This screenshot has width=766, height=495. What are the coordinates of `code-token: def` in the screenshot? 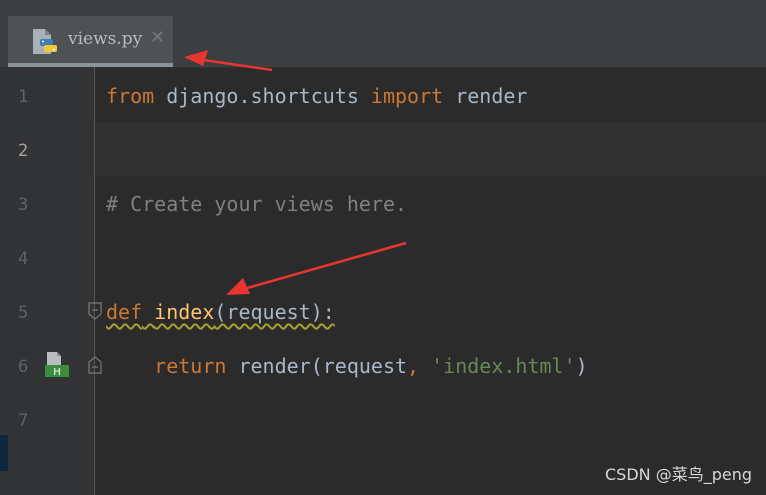 It's located at (124, 312).